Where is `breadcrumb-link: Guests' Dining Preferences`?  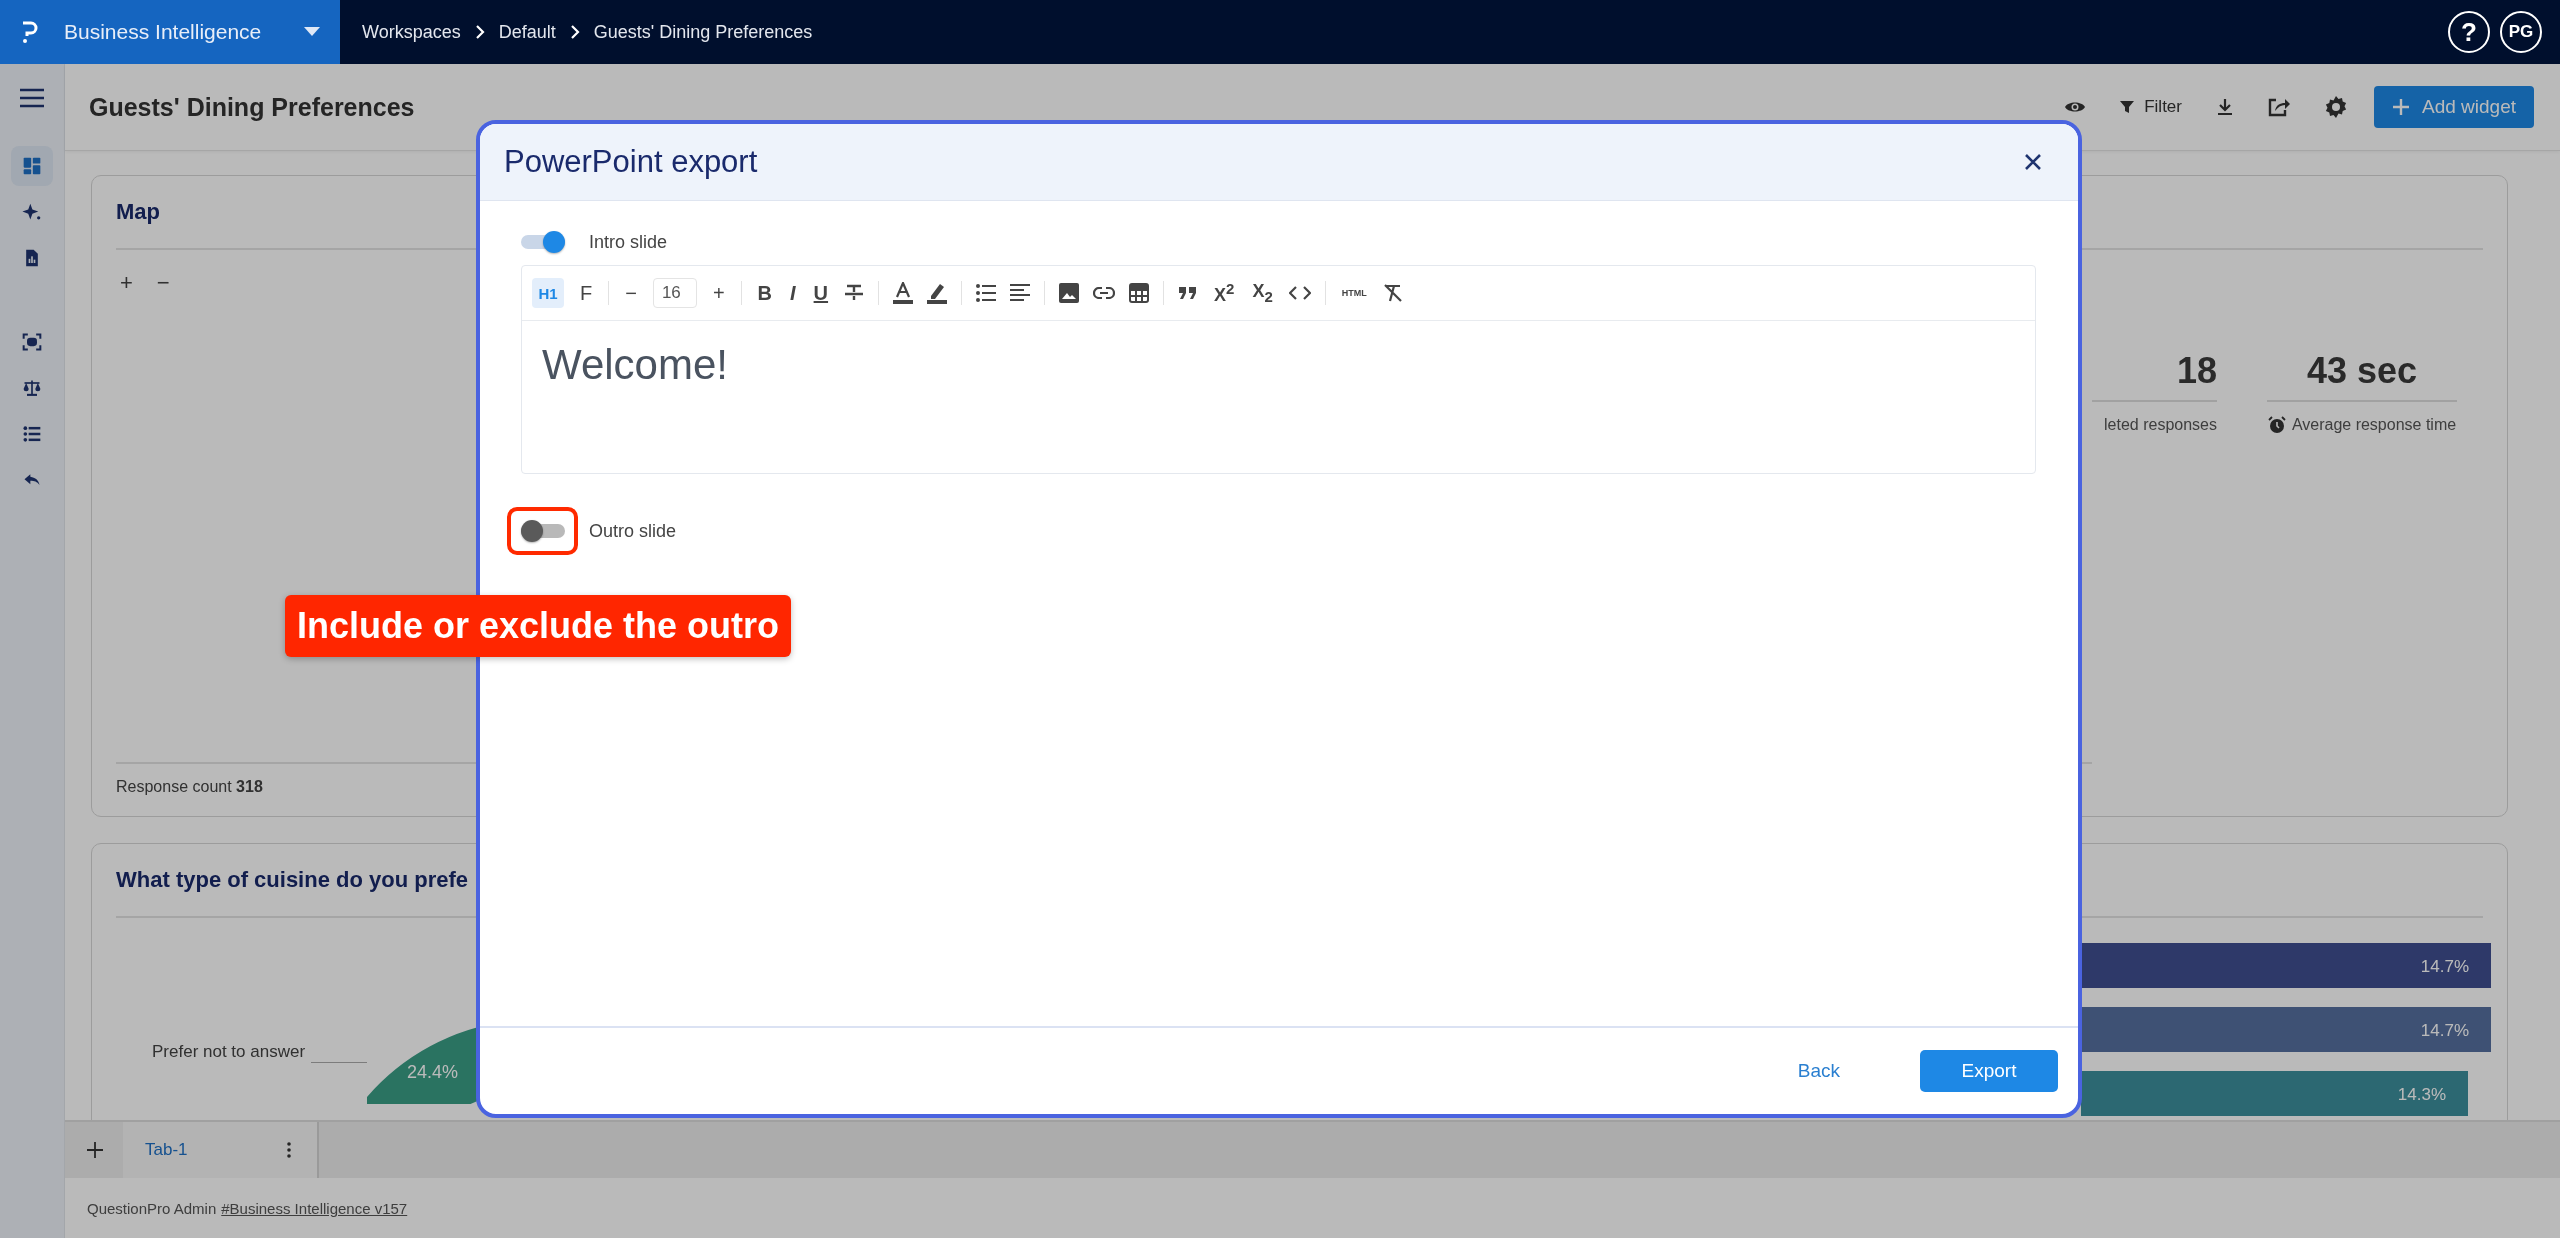 breadcrumb-link: Guests' Dining Preferences is located at coordinates (703, 32).